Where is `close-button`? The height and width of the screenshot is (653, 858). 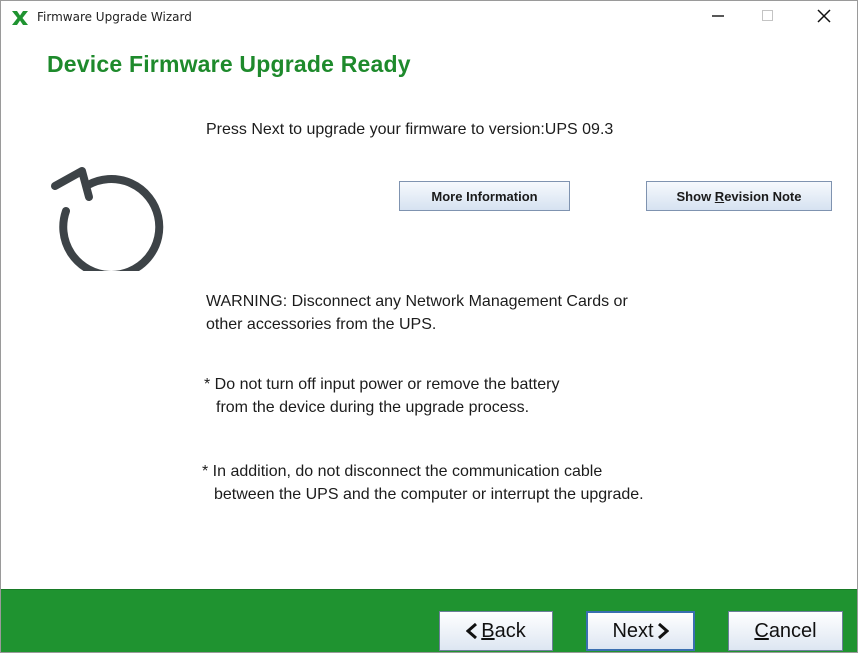
close-button is located at coordinates (824, 18).